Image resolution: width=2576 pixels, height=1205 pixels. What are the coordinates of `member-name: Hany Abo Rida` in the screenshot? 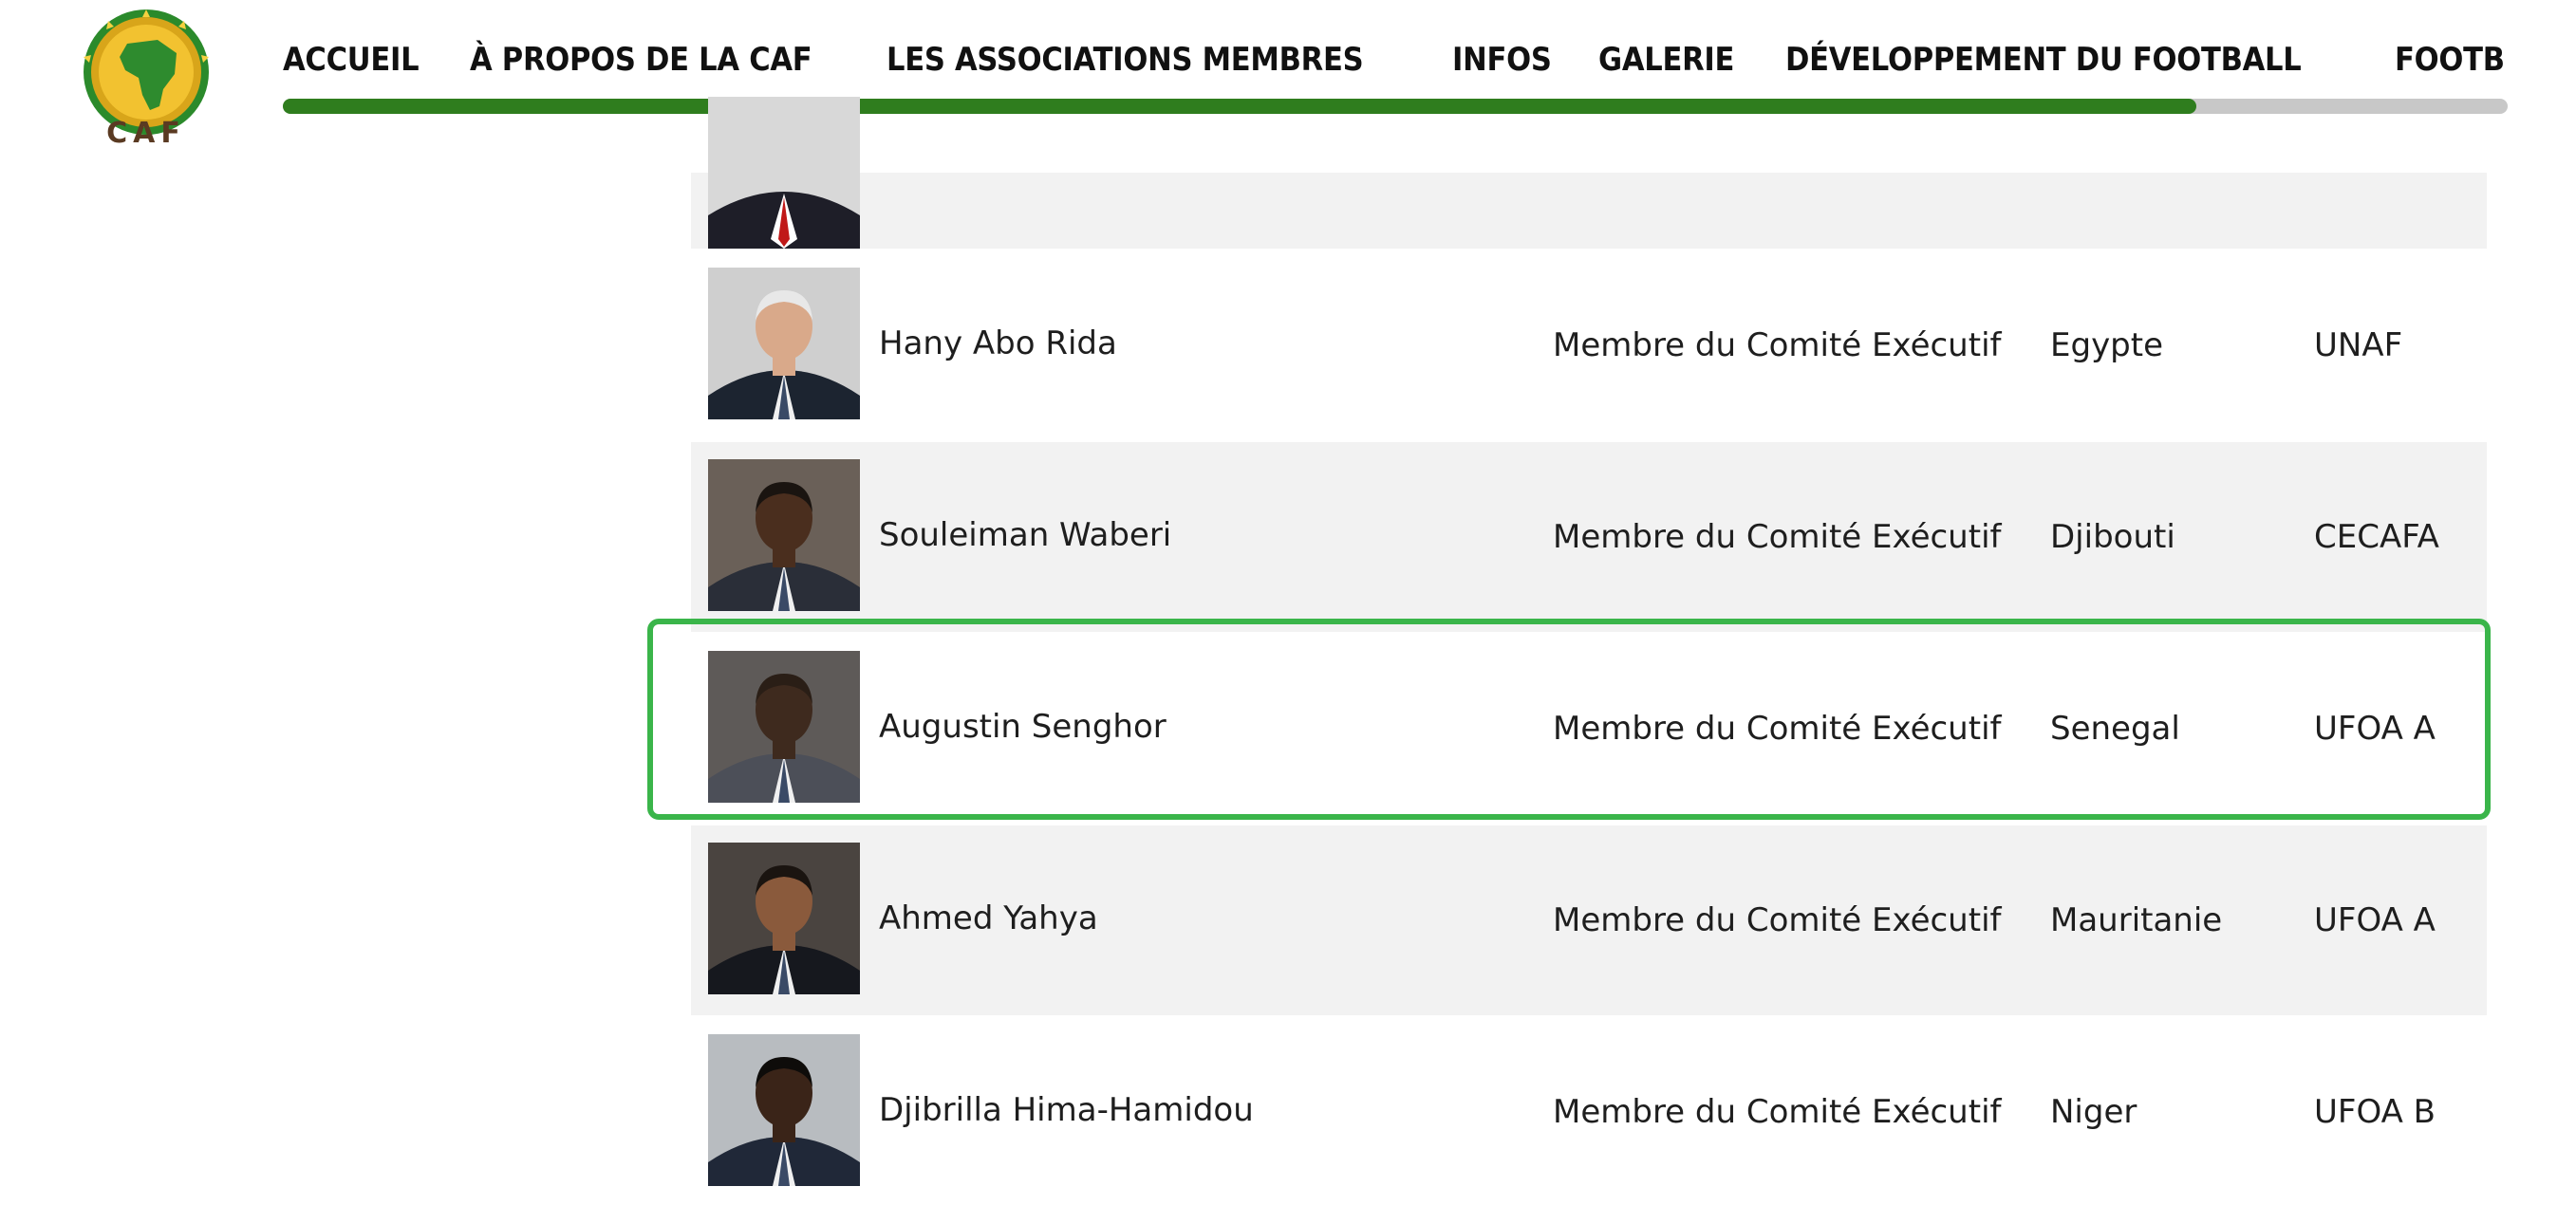 It's located at (998, 343).